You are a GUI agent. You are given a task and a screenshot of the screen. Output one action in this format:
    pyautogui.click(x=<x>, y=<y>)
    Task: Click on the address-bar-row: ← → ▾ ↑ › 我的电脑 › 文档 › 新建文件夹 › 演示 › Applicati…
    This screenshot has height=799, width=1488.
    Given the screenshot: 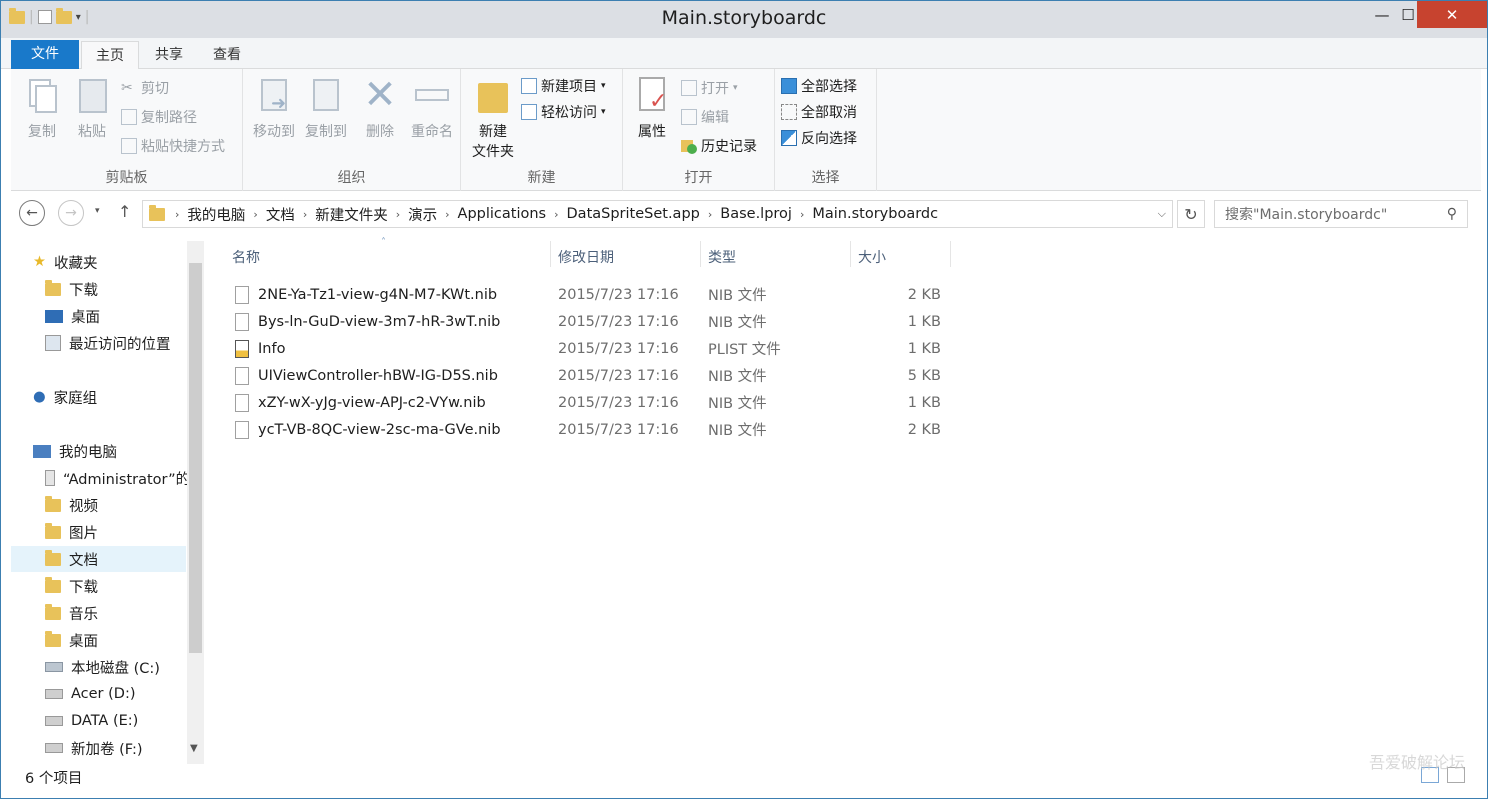 What is the action you would take?
    pyautogui.click(x=746, y=215)
    